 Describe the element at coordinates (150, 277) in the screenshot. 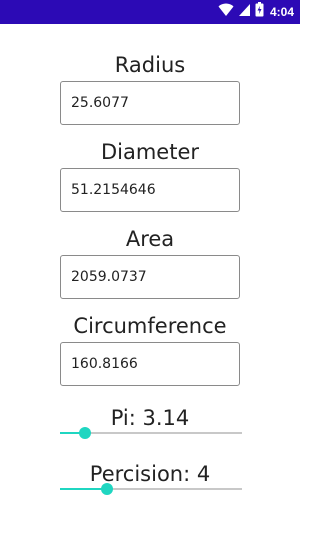

I see `area-input` at that location.